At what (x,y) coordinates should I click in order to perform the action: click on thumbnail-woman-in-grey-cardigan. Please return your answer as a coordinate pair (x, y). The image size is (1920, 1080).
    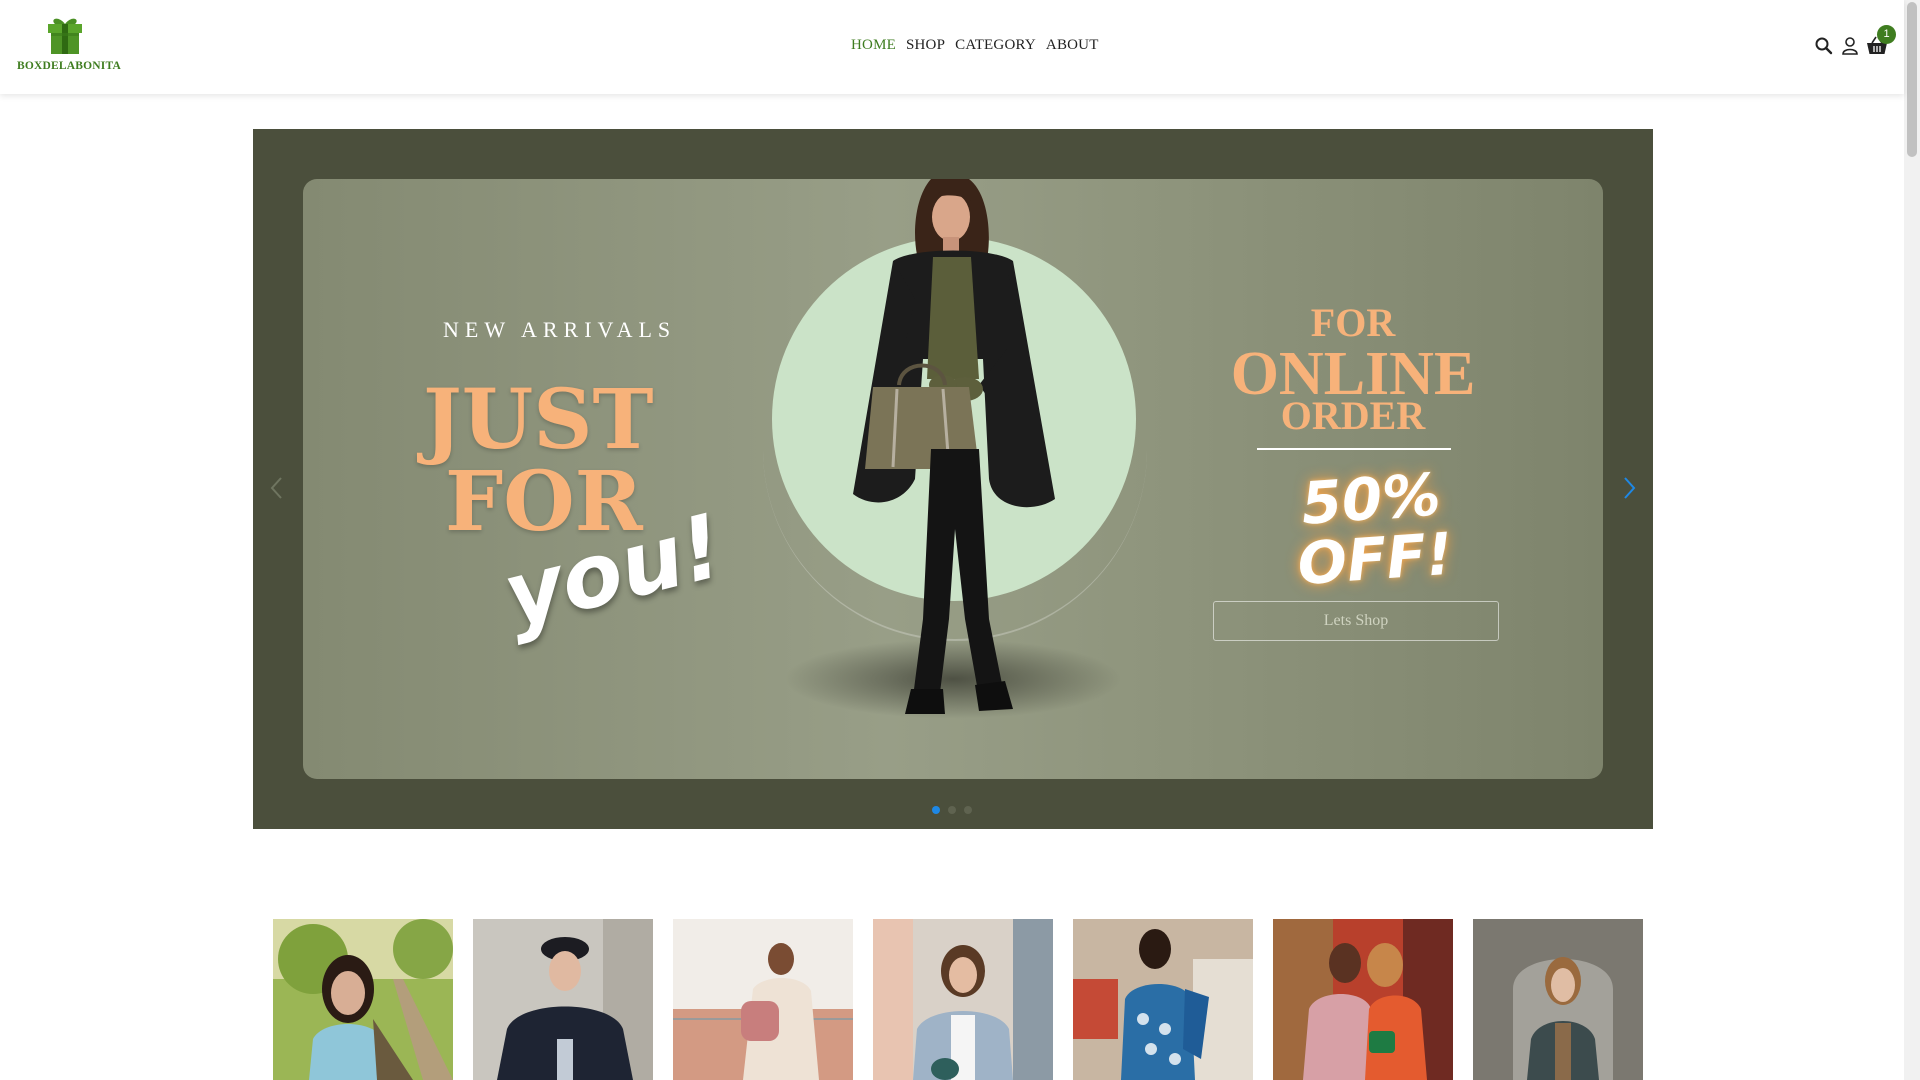
    Looking at the image, I should click on (963, 999).